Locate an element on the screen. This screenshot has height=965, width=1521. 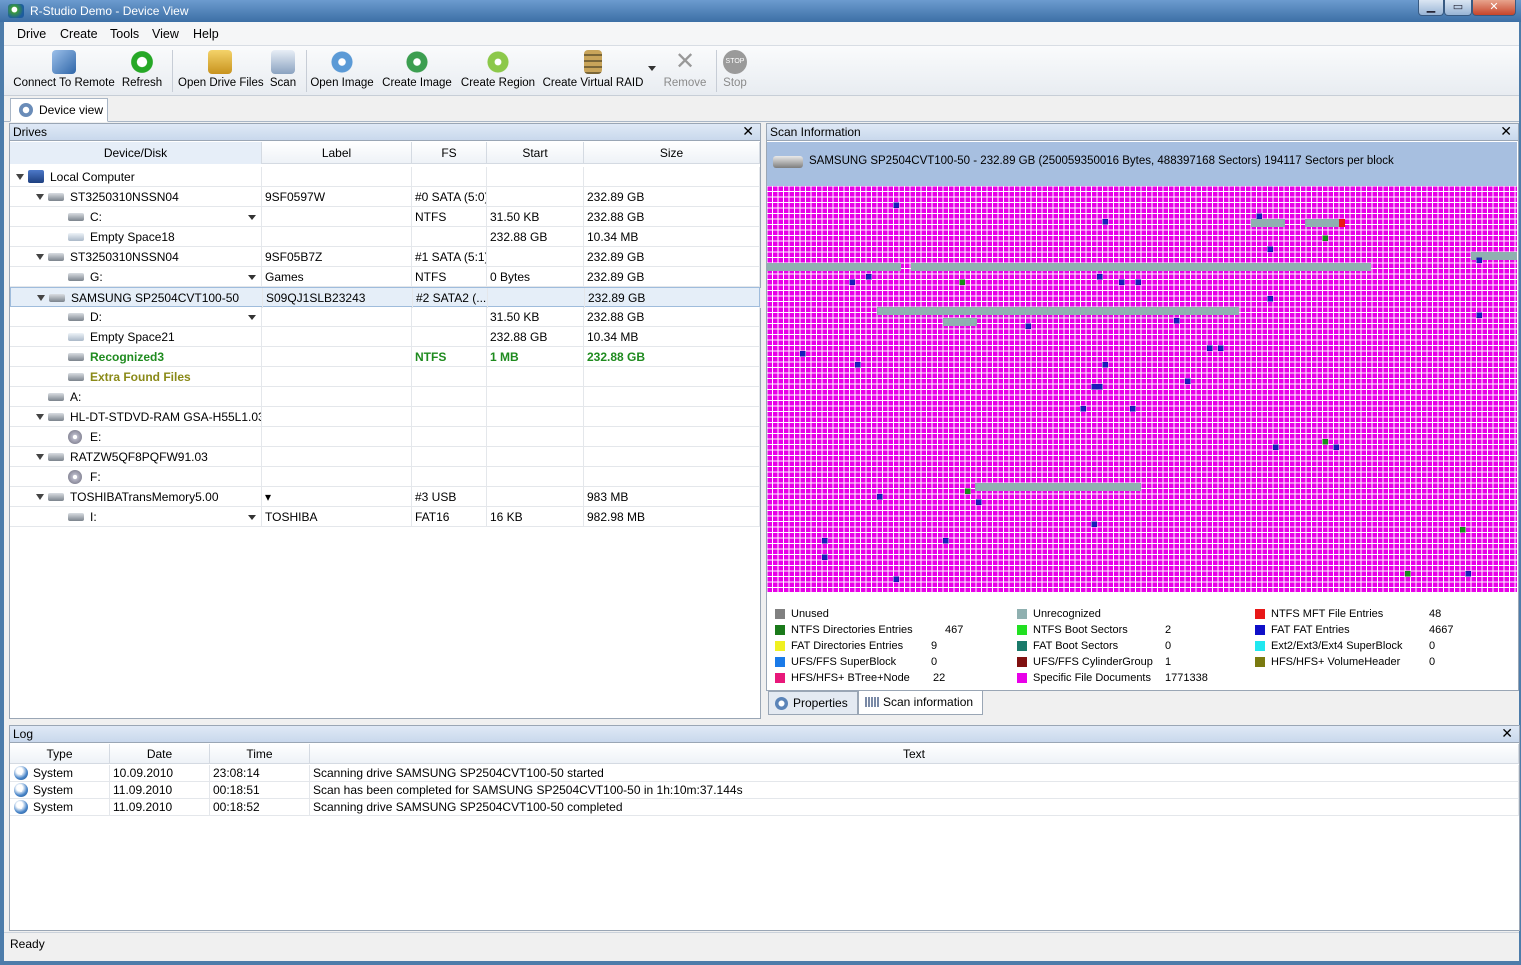
empty-space-icon is located at coordinates (76, 237).